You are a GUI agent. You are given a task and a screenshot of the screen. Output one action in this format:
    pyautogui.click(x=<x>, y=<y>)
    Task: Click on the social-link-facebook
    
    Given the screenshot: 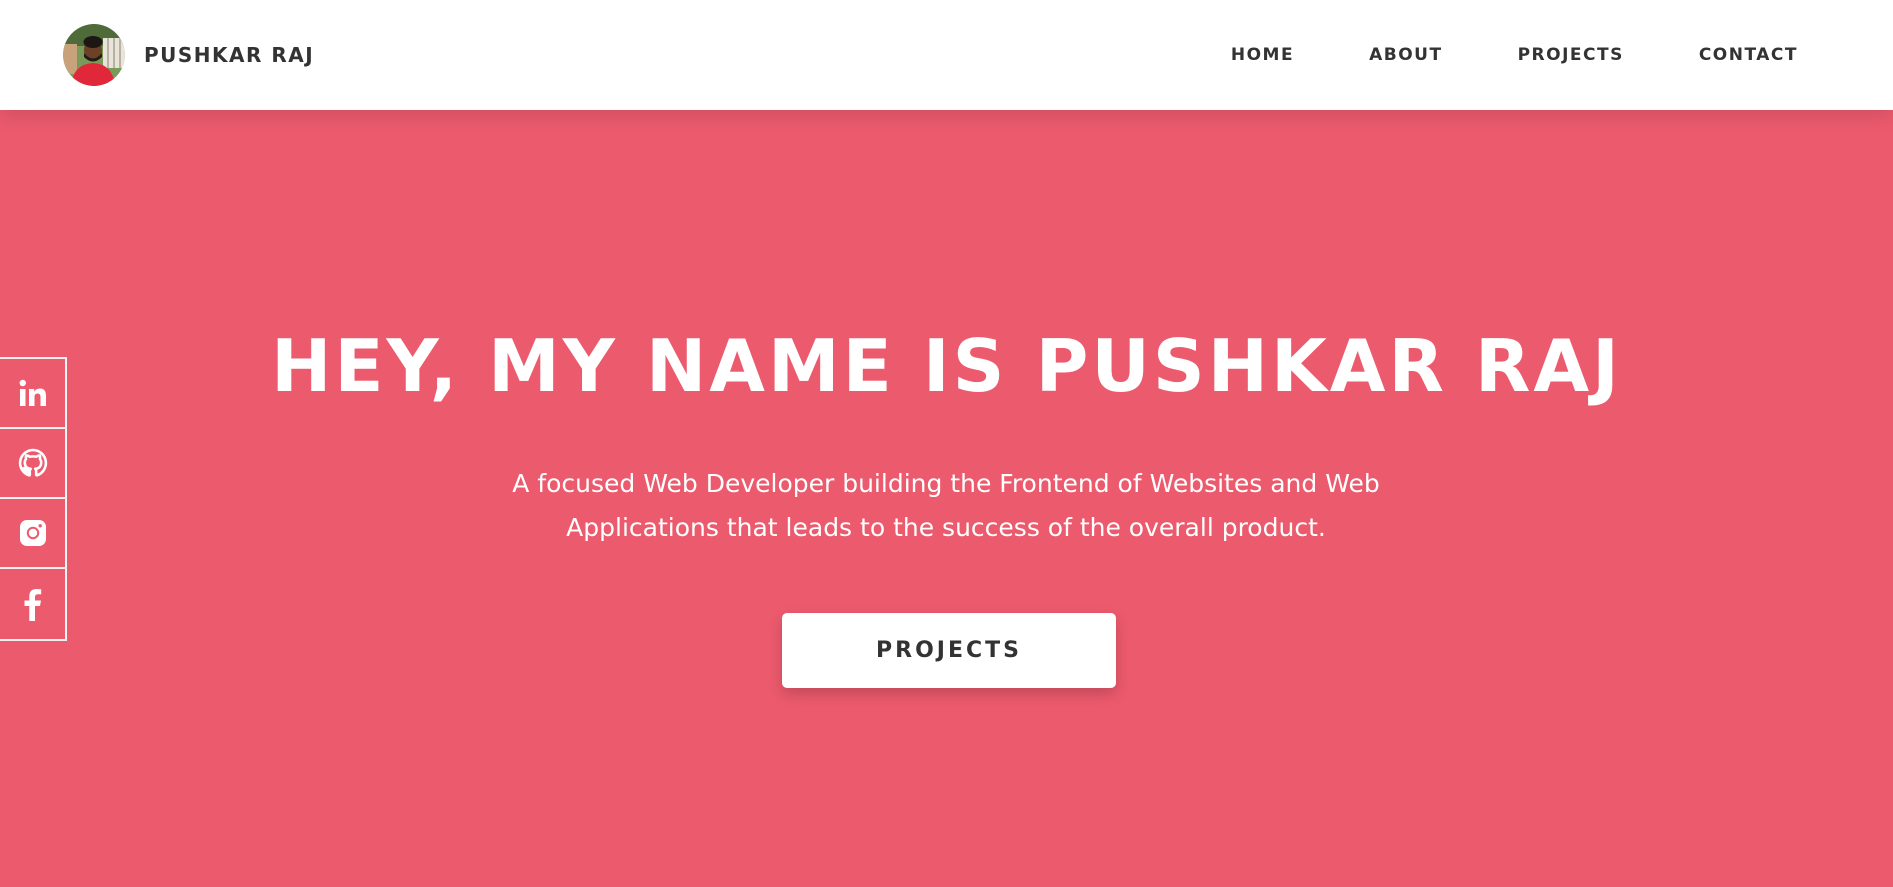 What is the action you would take?
    pyautogui.click(x=32, y=604)
    